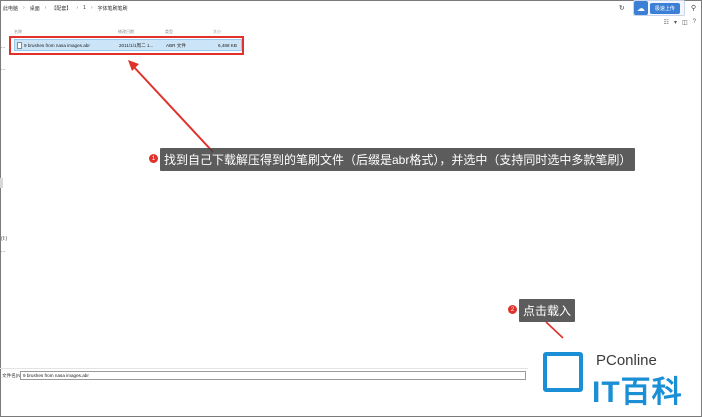 This screenshot has width=702, height=417. Describe the element at coordinates (547, 310) in the screenshot. I see `callout-step-2: 点击载入` at that location.